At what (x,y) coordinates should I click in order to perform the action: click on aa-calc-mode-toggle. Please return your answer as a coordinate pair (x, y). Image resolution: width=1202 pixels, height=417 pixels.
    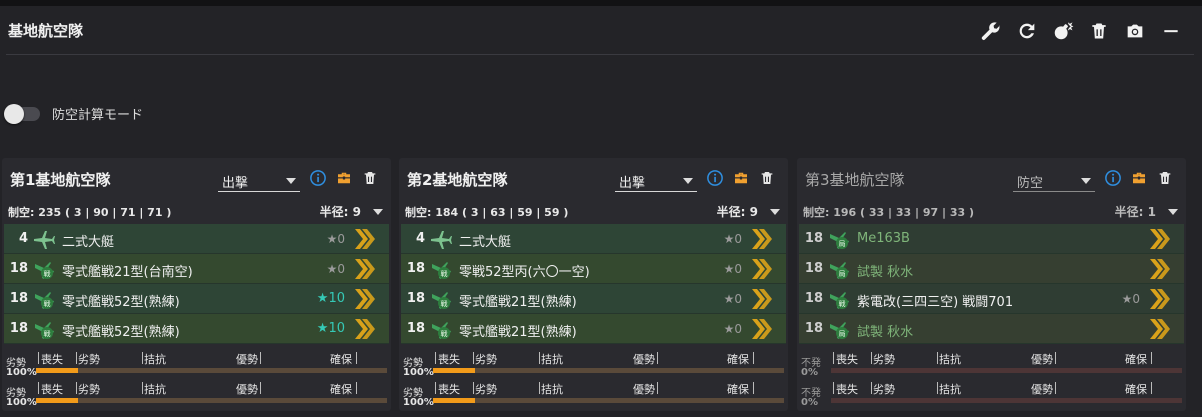
    Looking at the image, I should click on (22, 113).